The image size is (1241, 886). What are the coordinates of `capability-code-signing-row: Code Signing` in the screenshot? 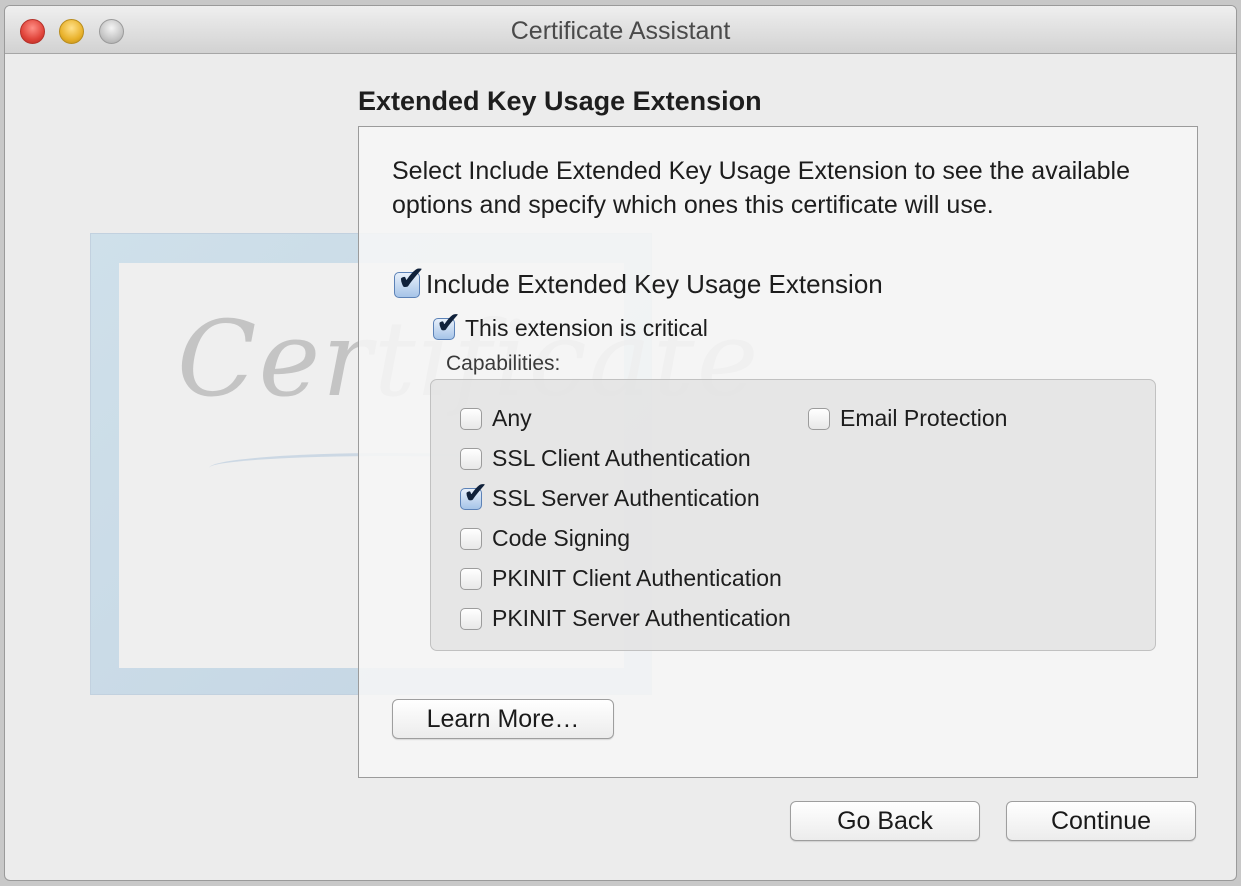 It's located at (545, 538).